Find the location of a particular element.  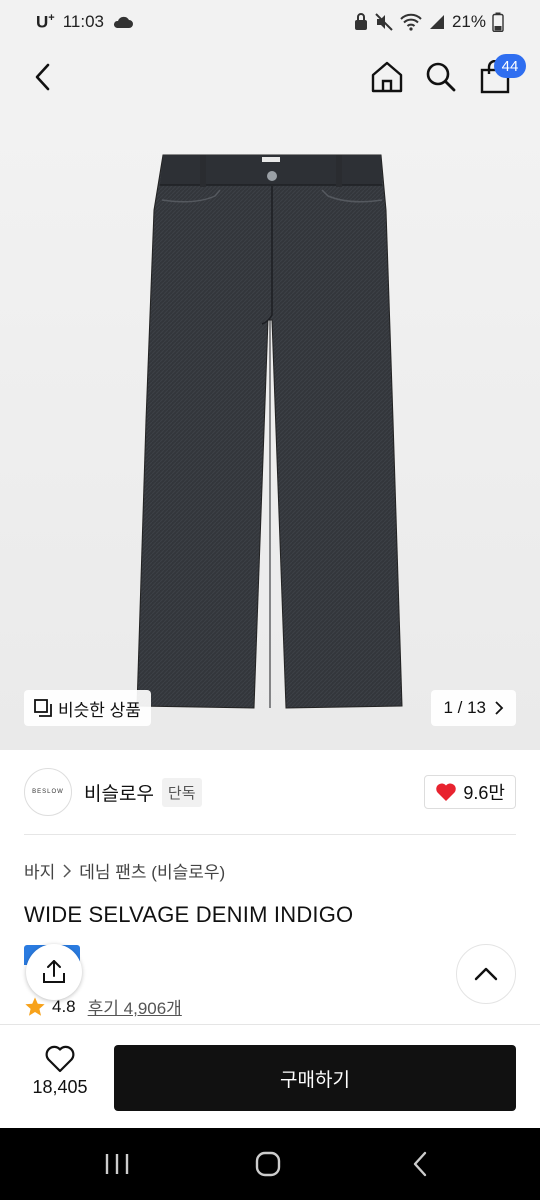

clock: 11:03 is located at coordinates (83, 21).